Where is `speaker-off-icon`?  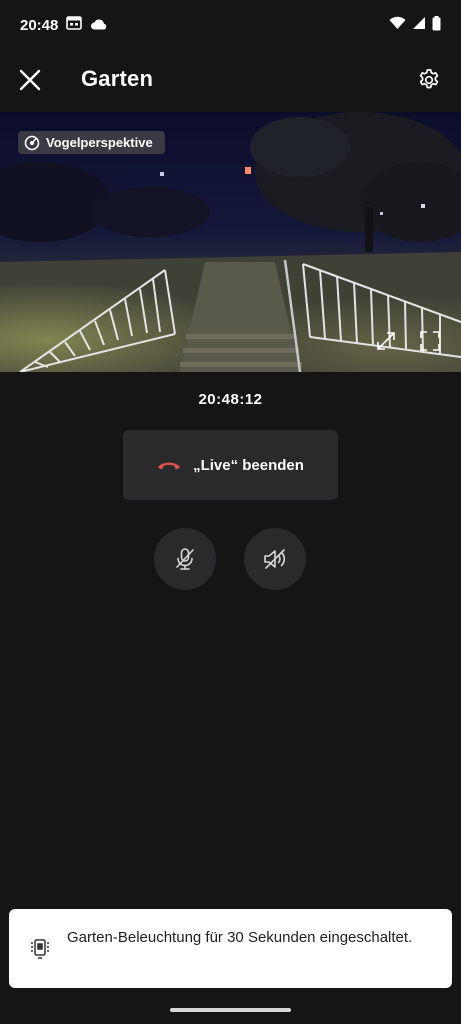
speaker-off-icon is located at coordinates (275, 559).